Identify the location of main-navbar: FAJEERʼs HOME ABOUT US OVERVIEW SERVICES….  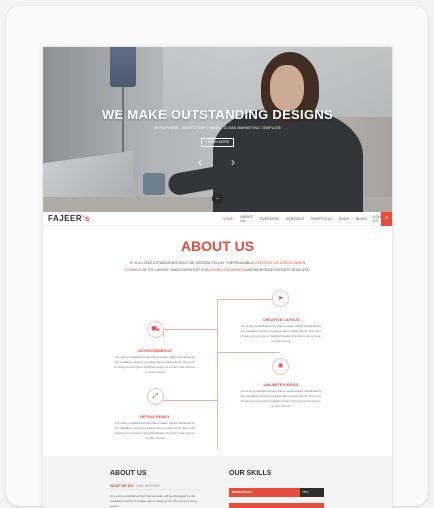
(217, 219).